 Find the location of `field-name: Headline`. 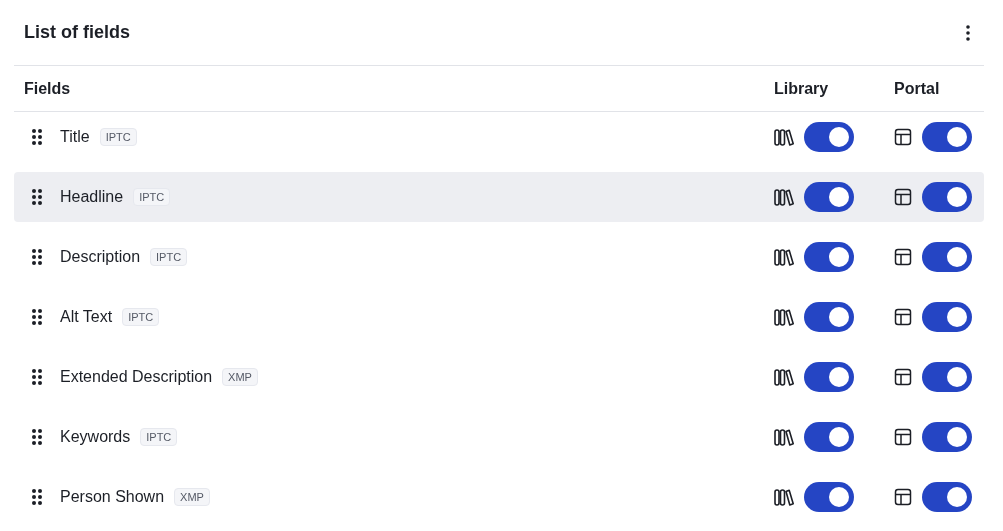

field-name: Headline is located at coordinates (92, 197).